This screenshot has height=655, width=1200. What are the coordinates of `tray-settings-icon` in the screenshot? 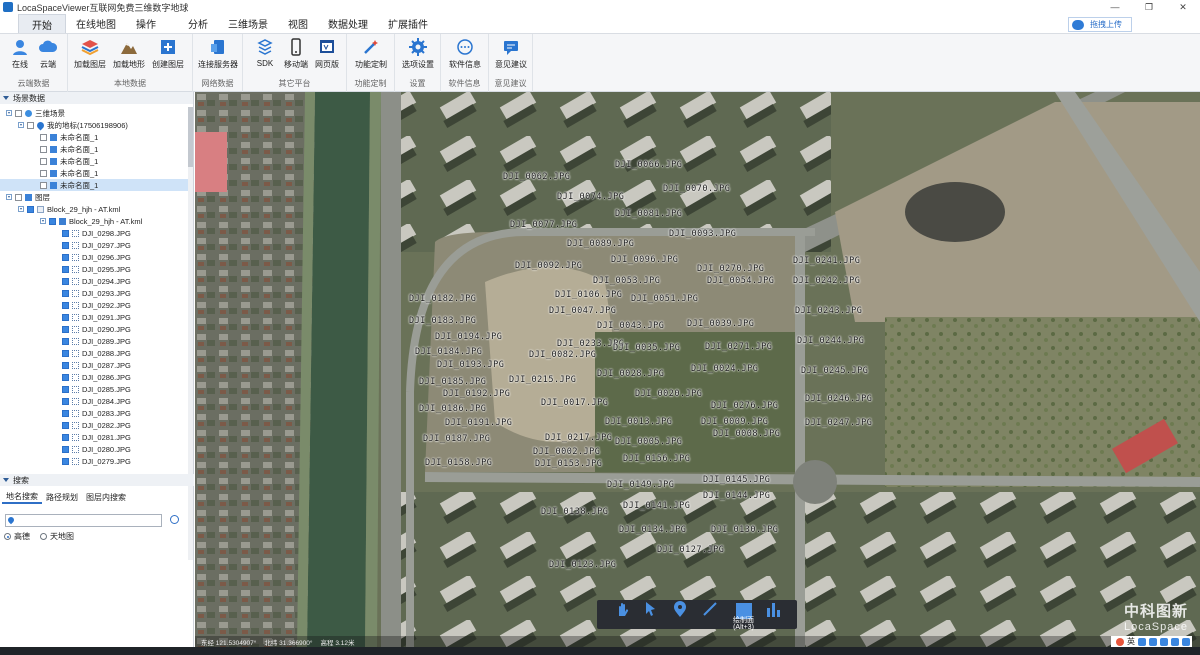 It's located at (1142, 641).